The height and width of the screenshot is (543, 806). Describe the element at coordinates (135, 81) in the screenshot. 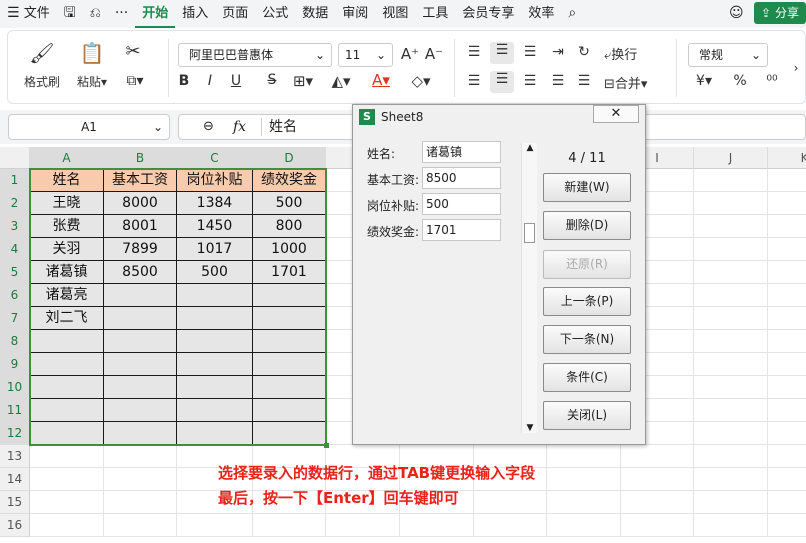

I see `copy-icon: ⧉▾` at that location.